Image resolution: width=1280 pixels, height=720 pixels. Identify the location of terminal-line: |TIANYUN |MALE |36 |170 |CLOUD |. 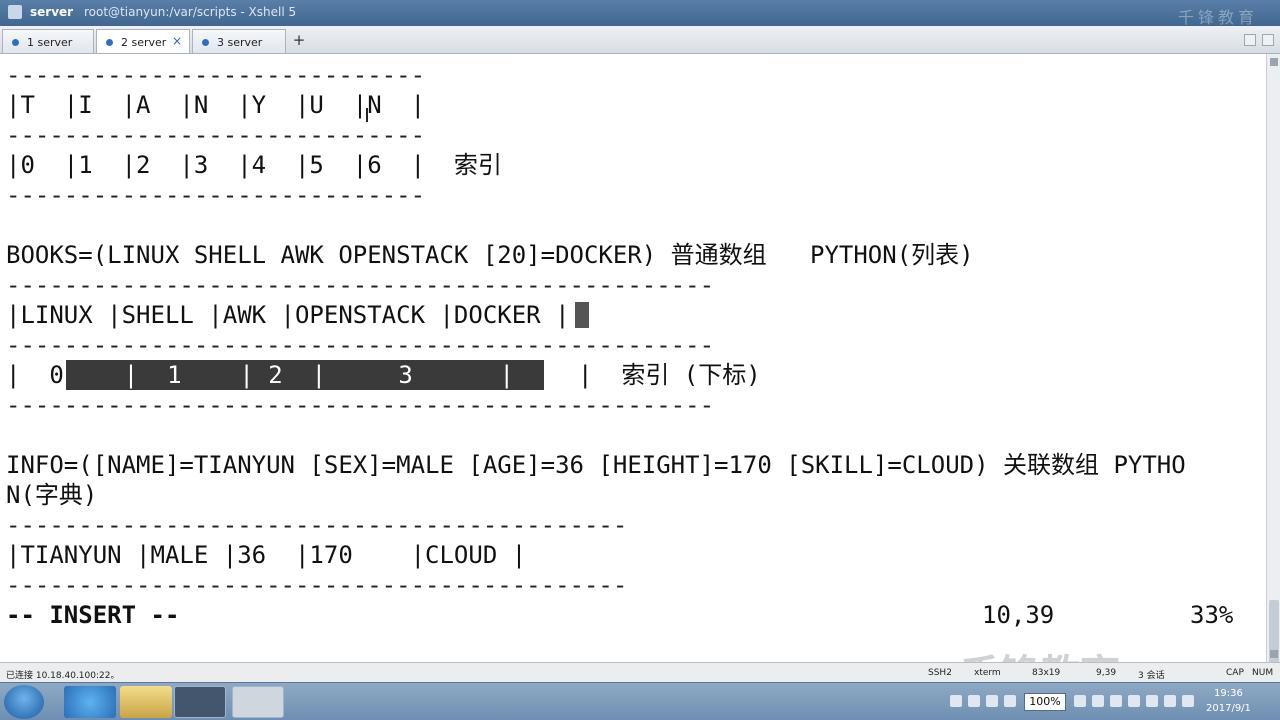
(266, 555).